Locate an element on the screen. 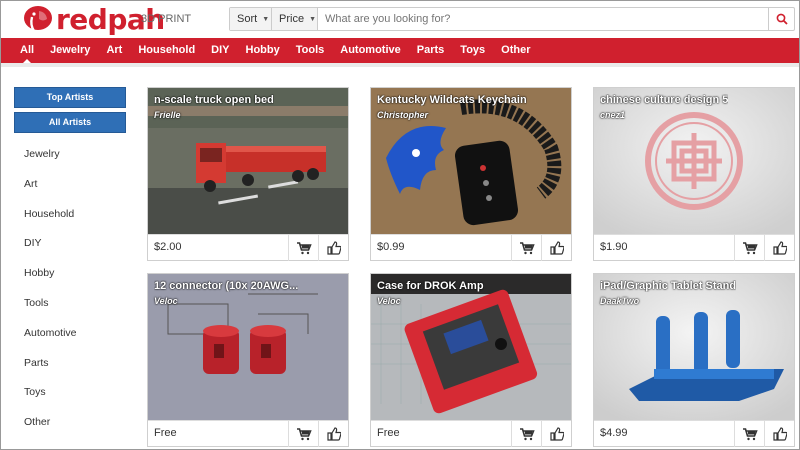 The height and width of the screenshot is (450, 800). product-card: n-scale truck open bed Frielle $2.00 is located at coordinates (248, 174).